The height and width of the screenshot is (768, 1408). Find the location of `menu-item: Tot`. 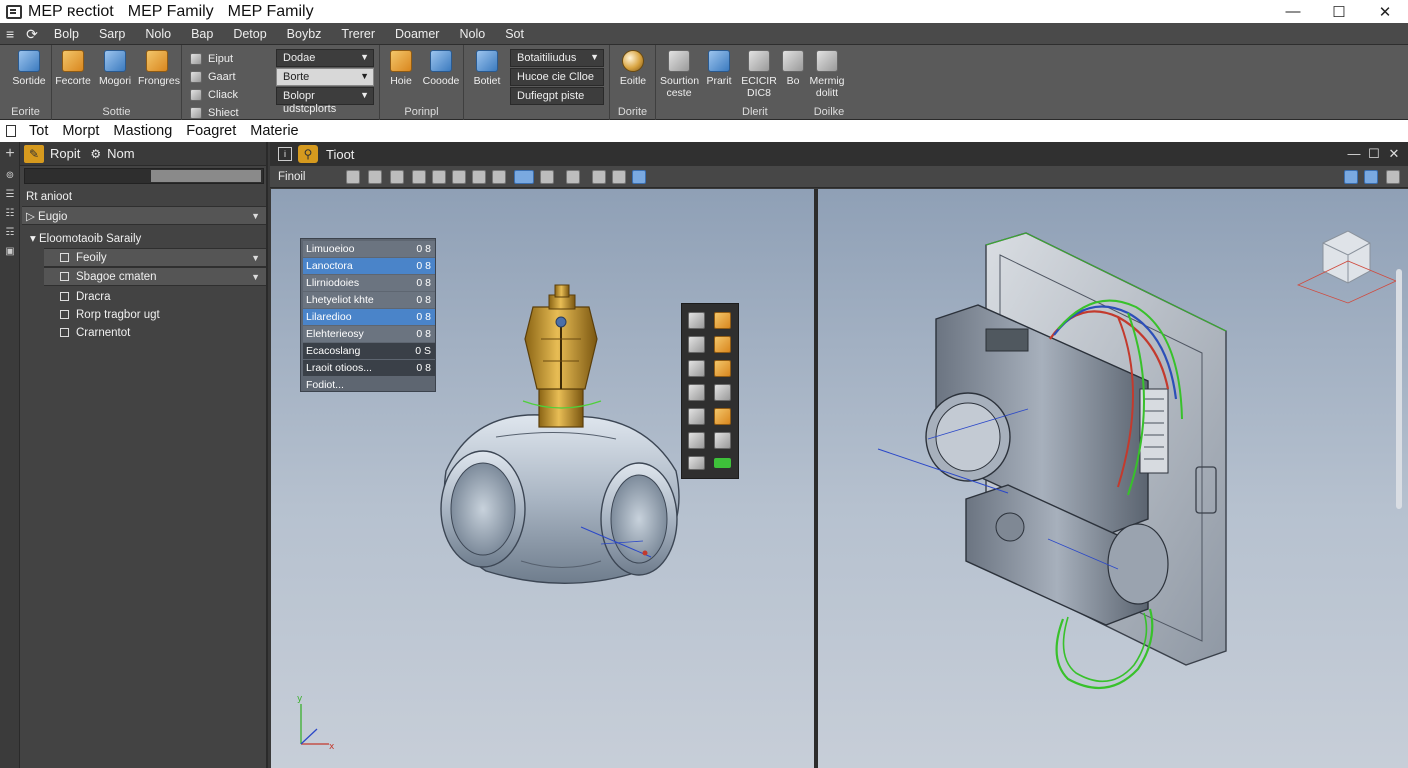

menu-item: Tot is located at coordinates (38, 131).